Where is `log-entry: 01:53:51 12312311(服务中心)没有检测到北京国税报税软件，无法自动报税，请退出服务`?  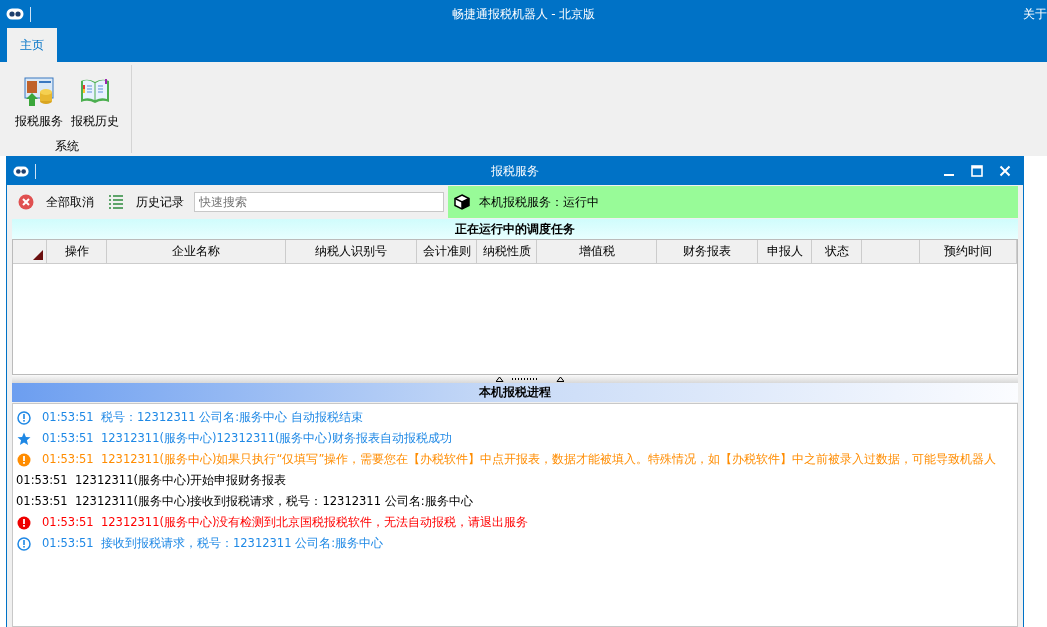 log-entry: 01:53:51 12312311(服务中心)没有检测到北京国税报税软件，无法自动报税，请退出服务 is located at coordinates (285, 522).